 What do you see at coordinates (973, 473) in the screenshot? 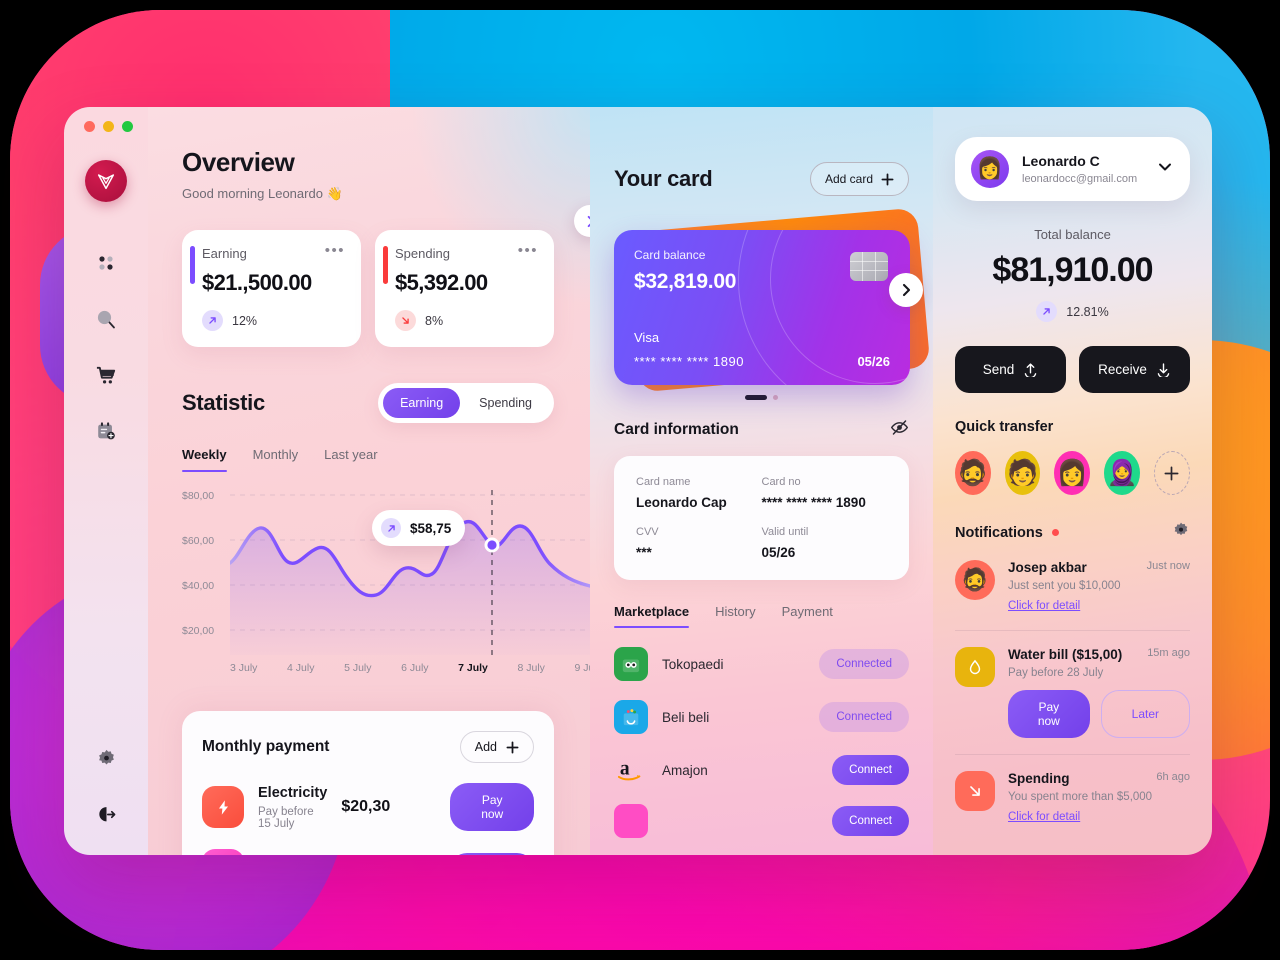
I see `contact-avatar: 🧔` at bounding box center [973, 473].